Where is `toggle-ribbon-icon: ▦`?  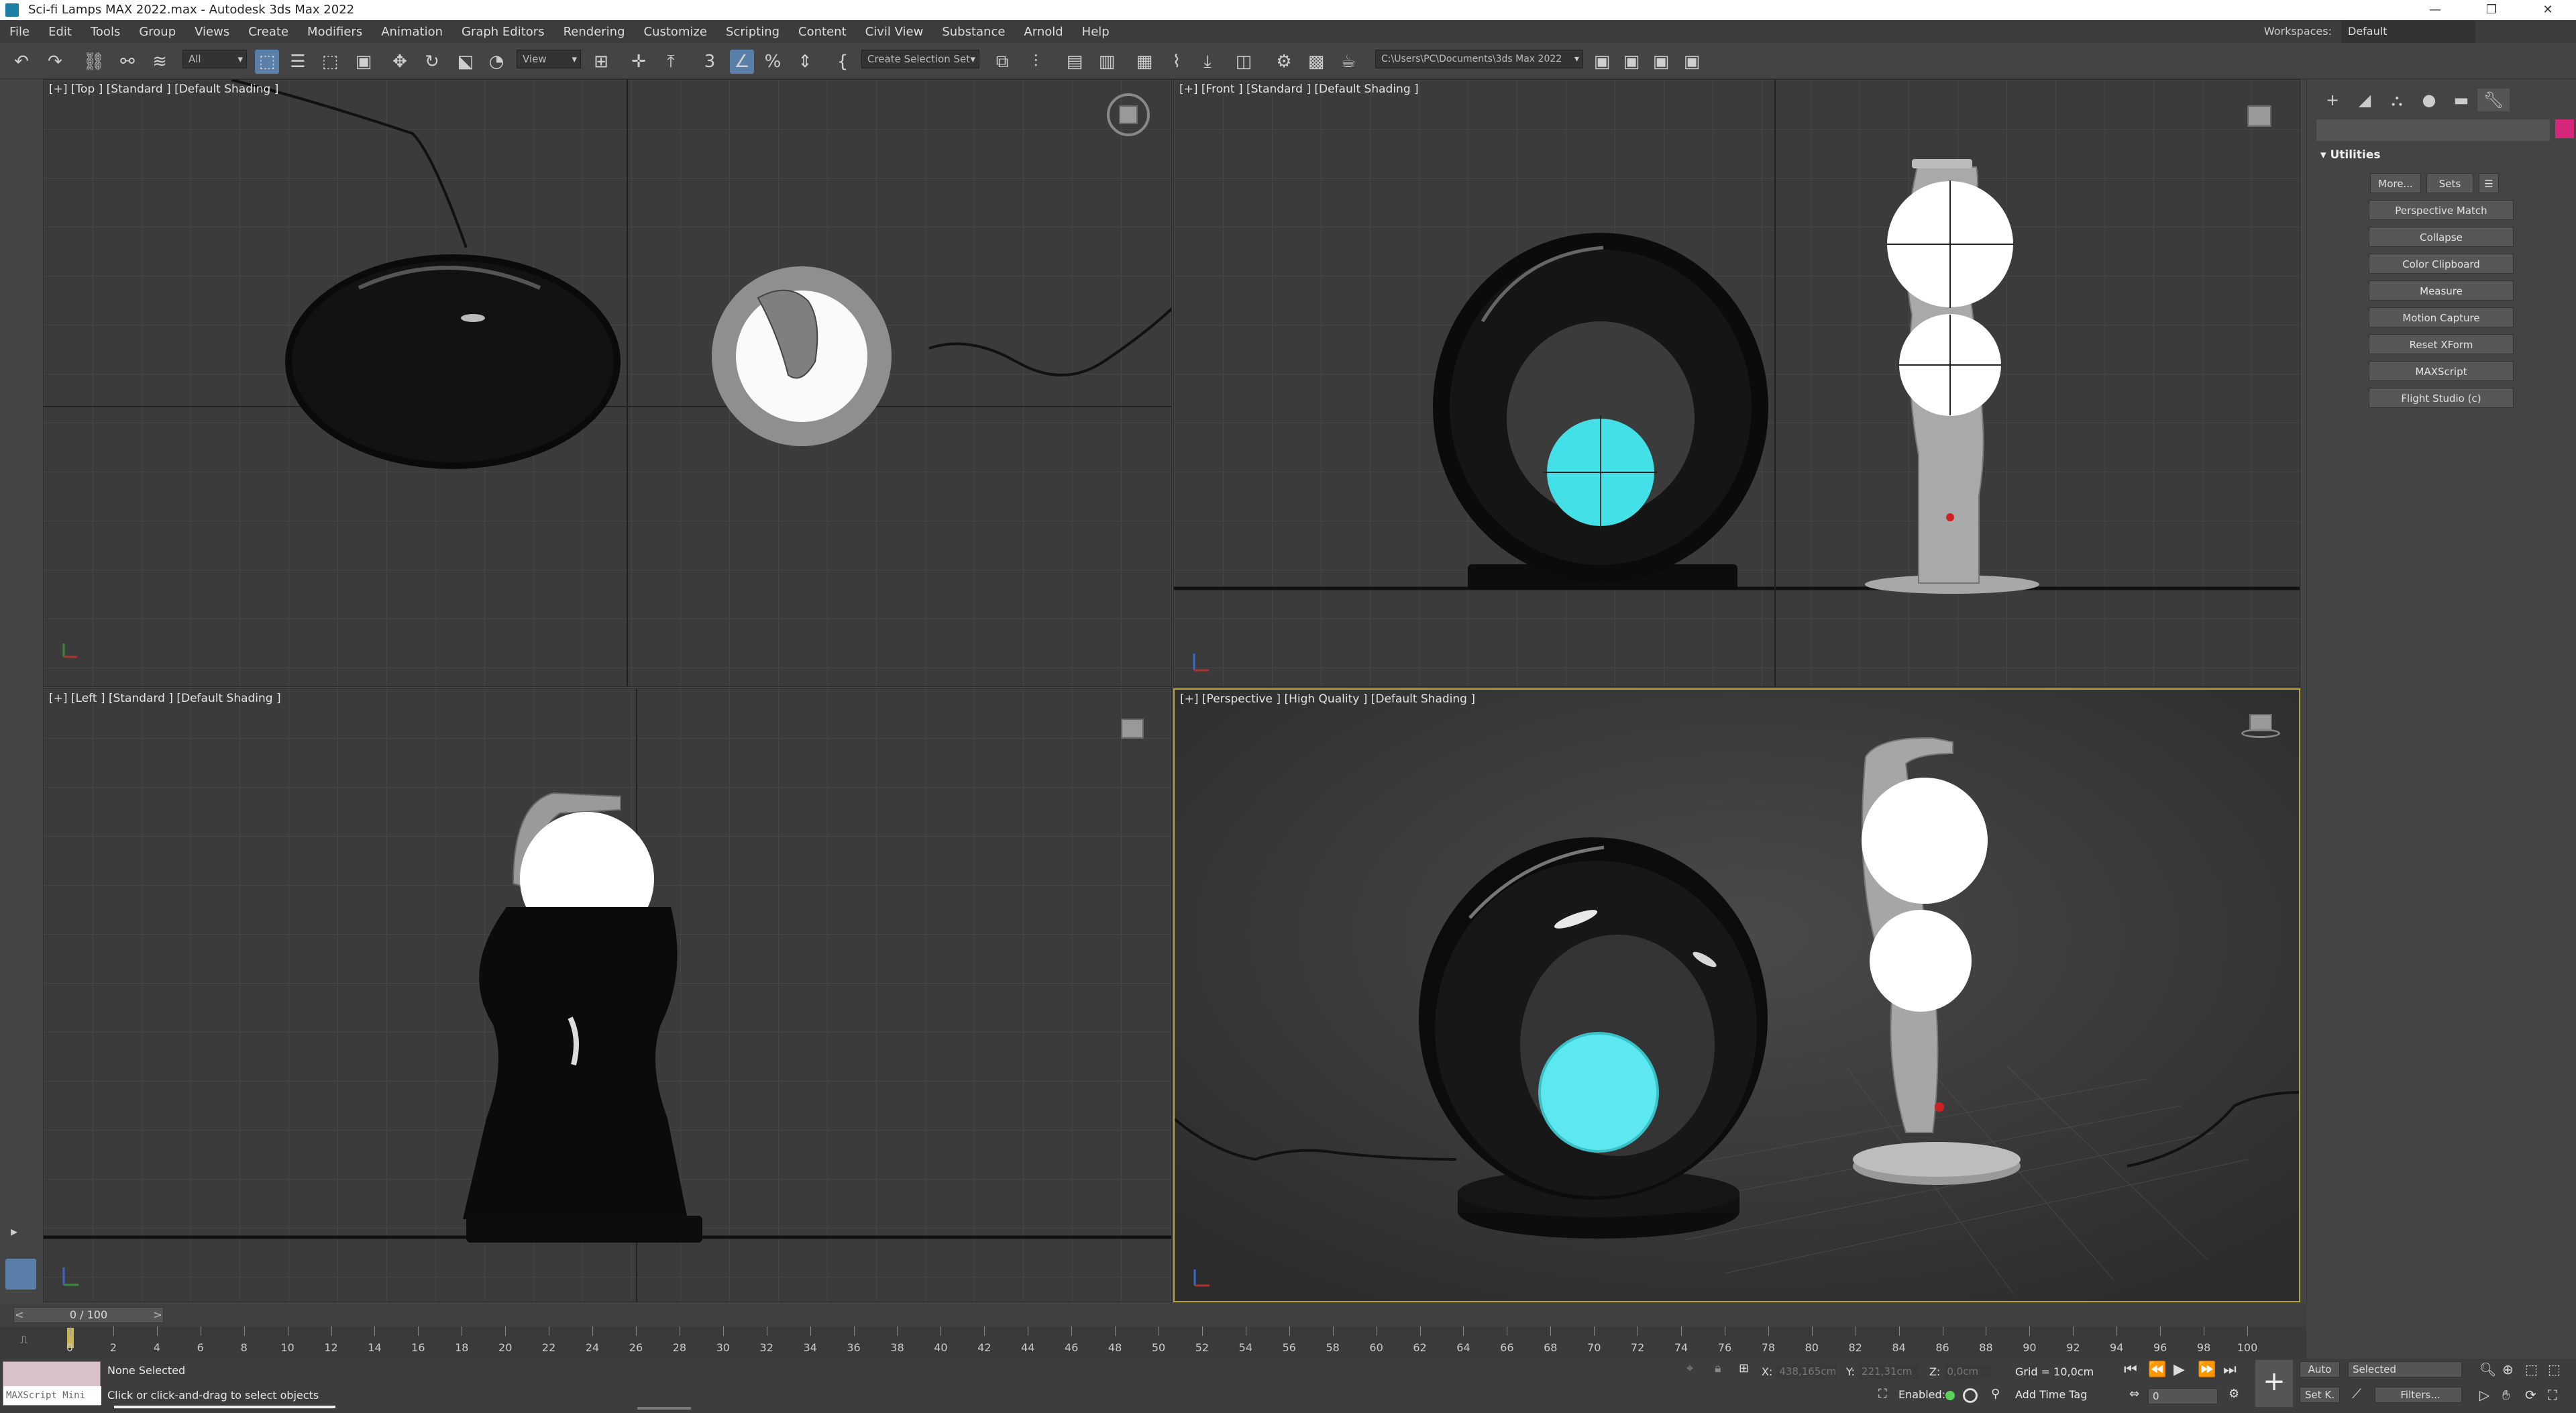
toggle-ribbon-icon: ▦ is located at coordinates (1144, 62).